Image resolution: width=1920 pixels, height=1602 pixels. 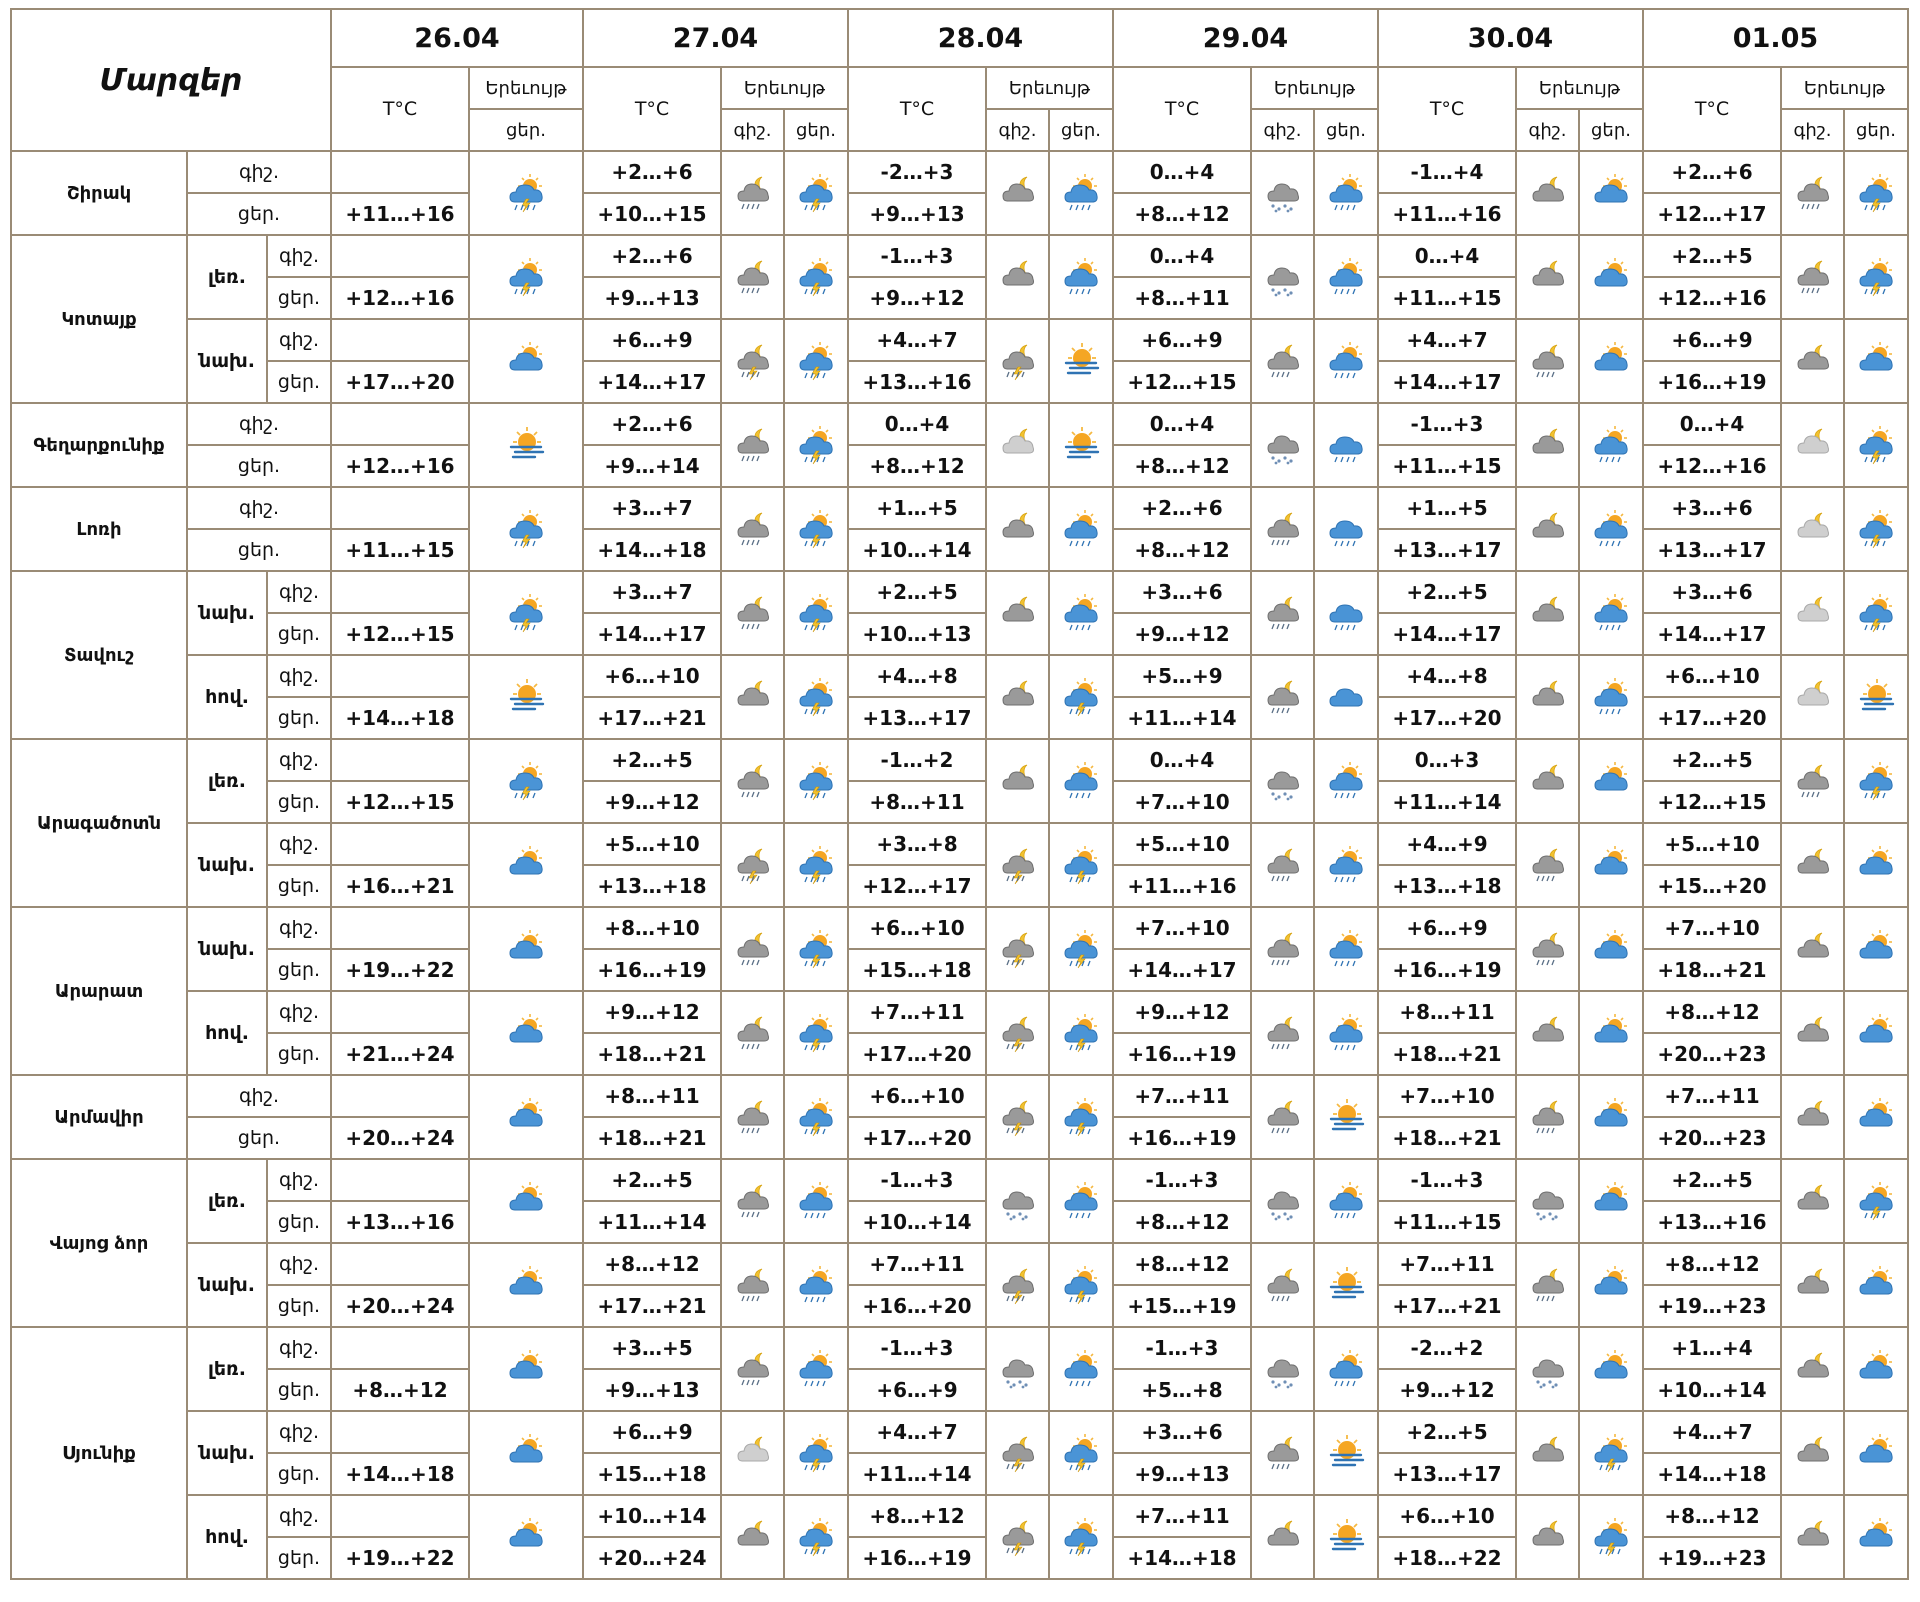 I want to click on night-temp: +3…+5, so click(x=652, y=1348).